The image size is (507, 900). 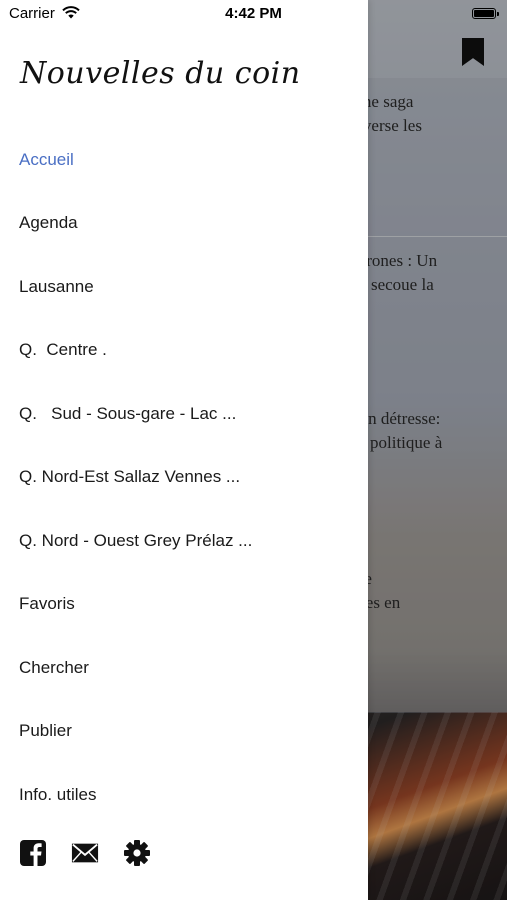 I want to click on battery-icon, so click(x=485, y=13).